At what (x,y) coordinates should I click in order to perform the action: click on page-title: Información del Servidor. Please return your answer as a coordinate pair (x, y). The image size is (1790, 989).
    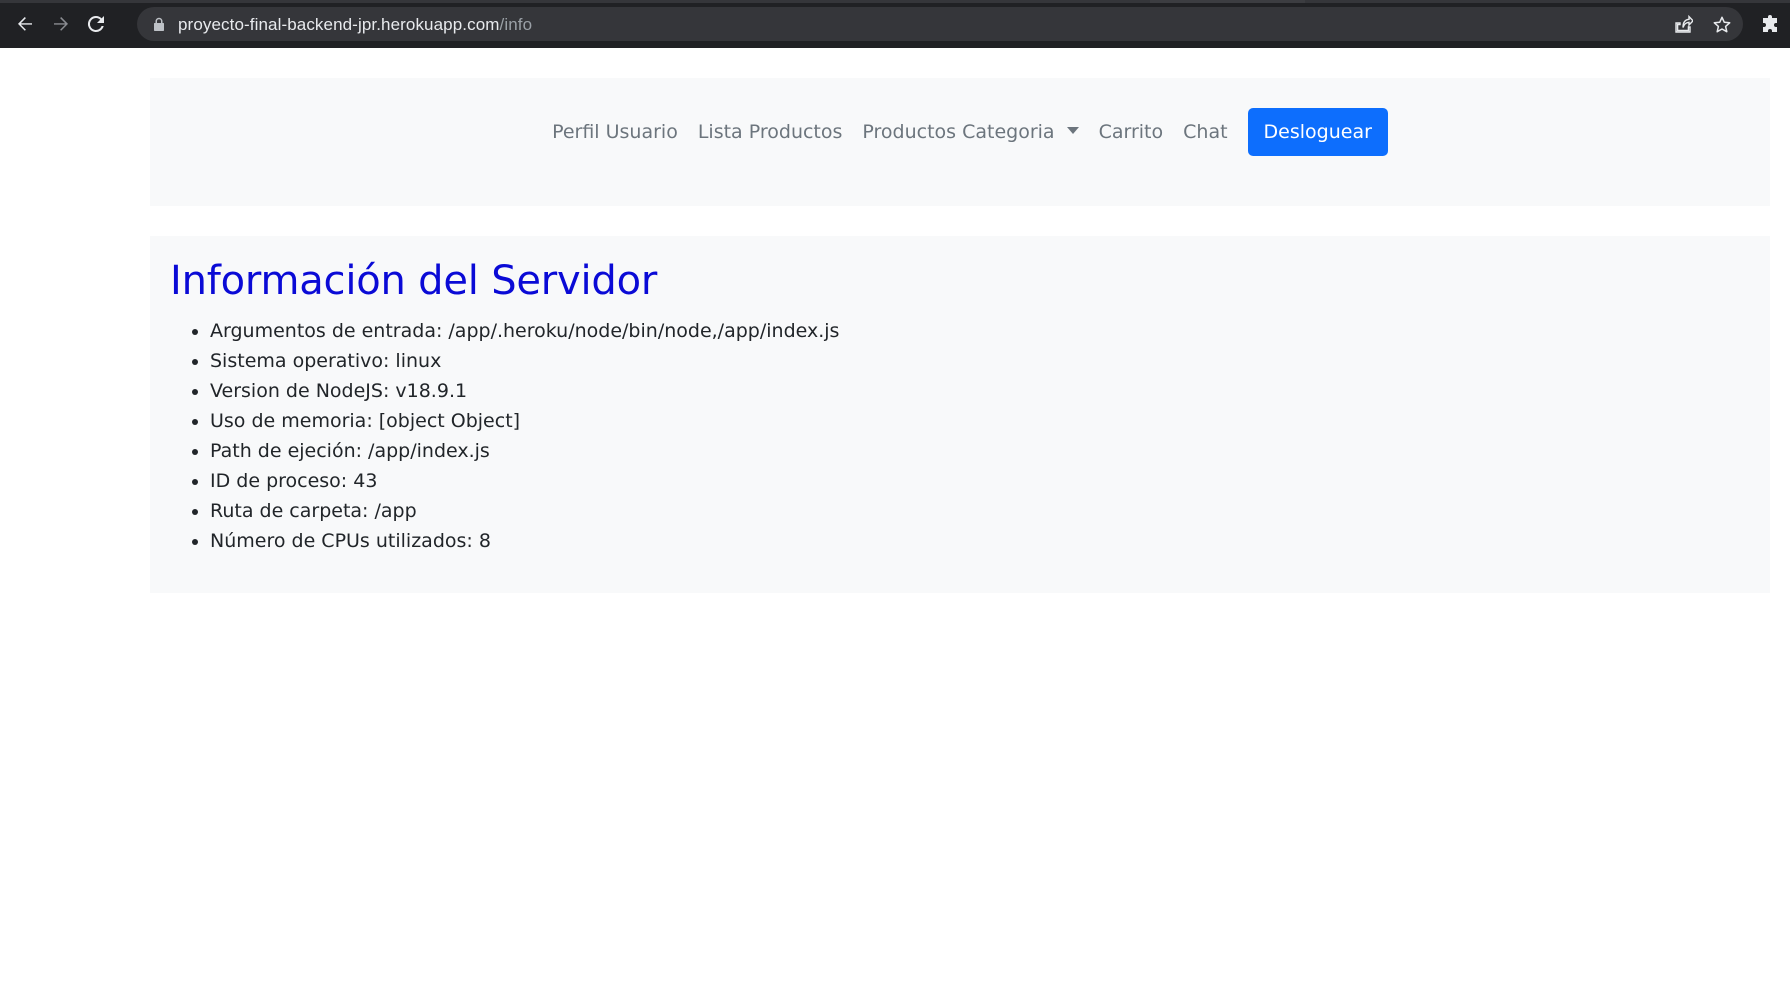
    Looking at the image, I should click on (414, 281).